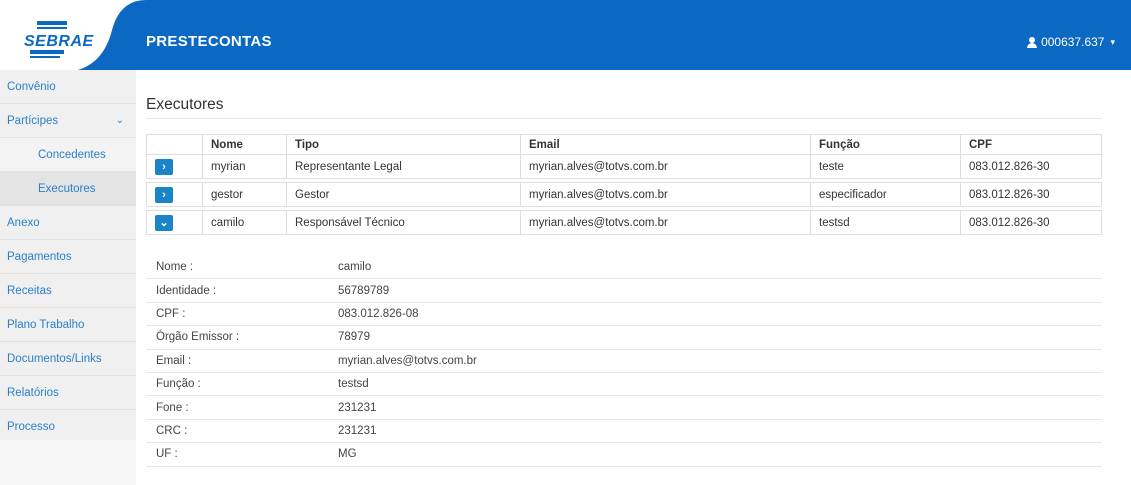  Describe the element at coordinates (209, 41) in the screenshot. I see `app-title: PRESTECONTAS` at that location.